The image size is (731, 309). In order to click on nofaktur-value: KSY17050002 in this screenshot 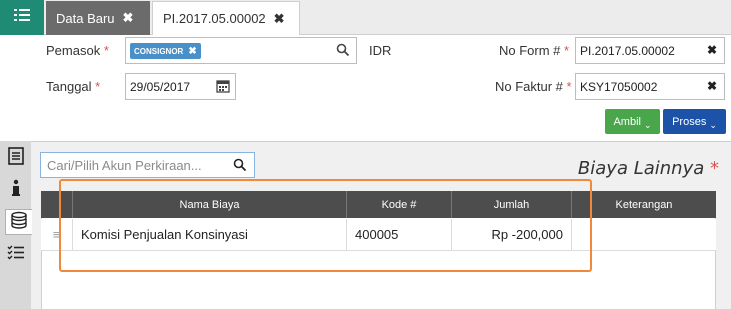, I will do `click(619, 87)`.